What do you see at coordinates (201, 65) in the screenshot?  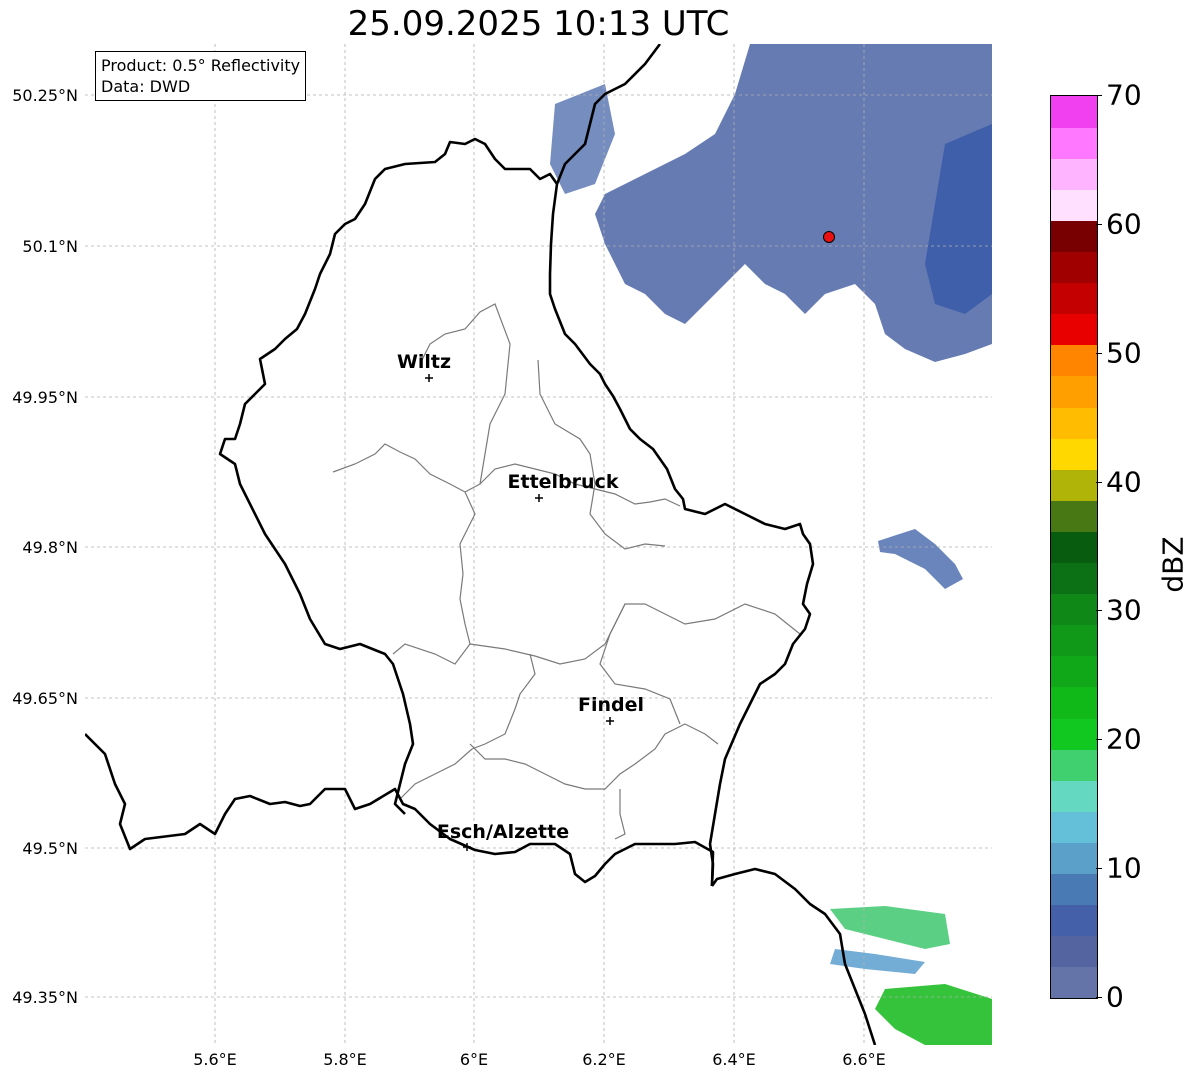 I see `product-label: Product: 0.5° Reflectivity` at bounding box center [201, 65].